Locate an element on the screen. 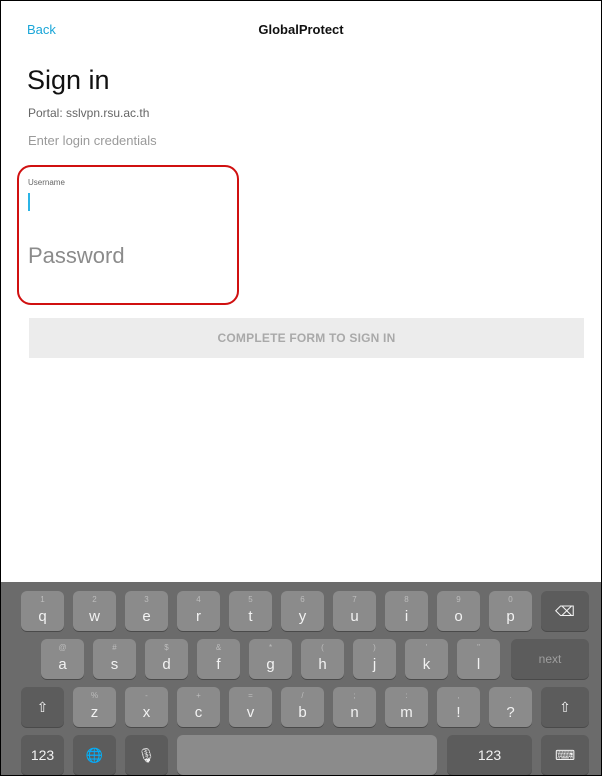 The width and height of the screenshot is (602, 776). key-x: - x is located at coordinates (146, 707).